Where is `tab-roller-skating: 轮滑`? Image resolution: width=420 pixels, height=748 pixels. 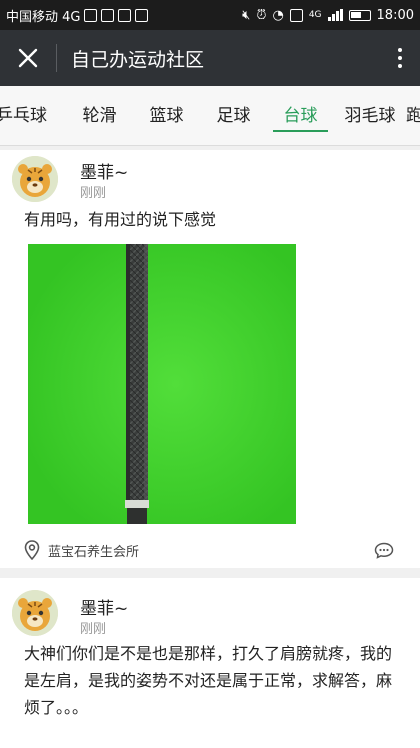 tab-roller-skating: 轮滑 is located at coordinates (99, 115).